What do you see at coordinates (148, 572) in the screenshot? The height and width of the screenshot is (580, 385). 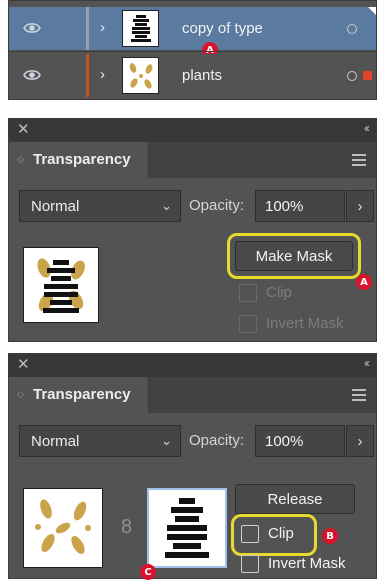 I see `callout-badge-c: C` at bounding box center [148, 572].